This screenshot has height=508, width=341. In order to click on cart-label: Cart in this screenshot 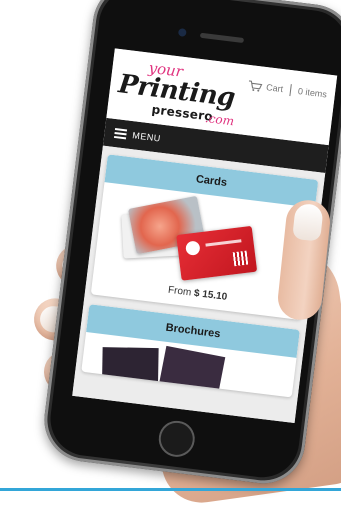, I will do `click(274, 88)`.